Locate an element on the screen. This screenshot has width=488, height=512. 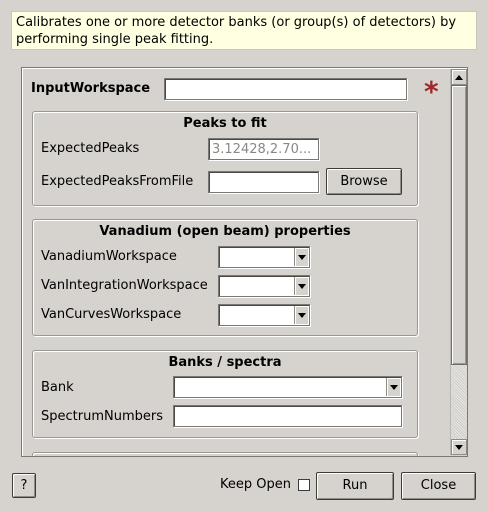
vertical-scrollbar is located at coordinates (458, 262).